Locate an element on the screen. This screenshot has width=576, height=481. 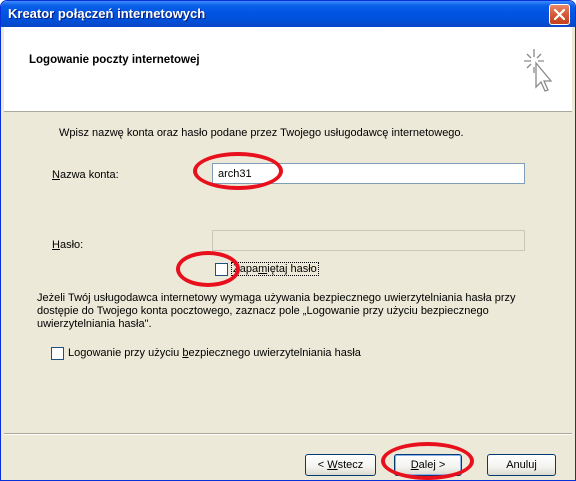
remember-password-label: Zapamiętaj hasło is located at coordinates (275, 269).